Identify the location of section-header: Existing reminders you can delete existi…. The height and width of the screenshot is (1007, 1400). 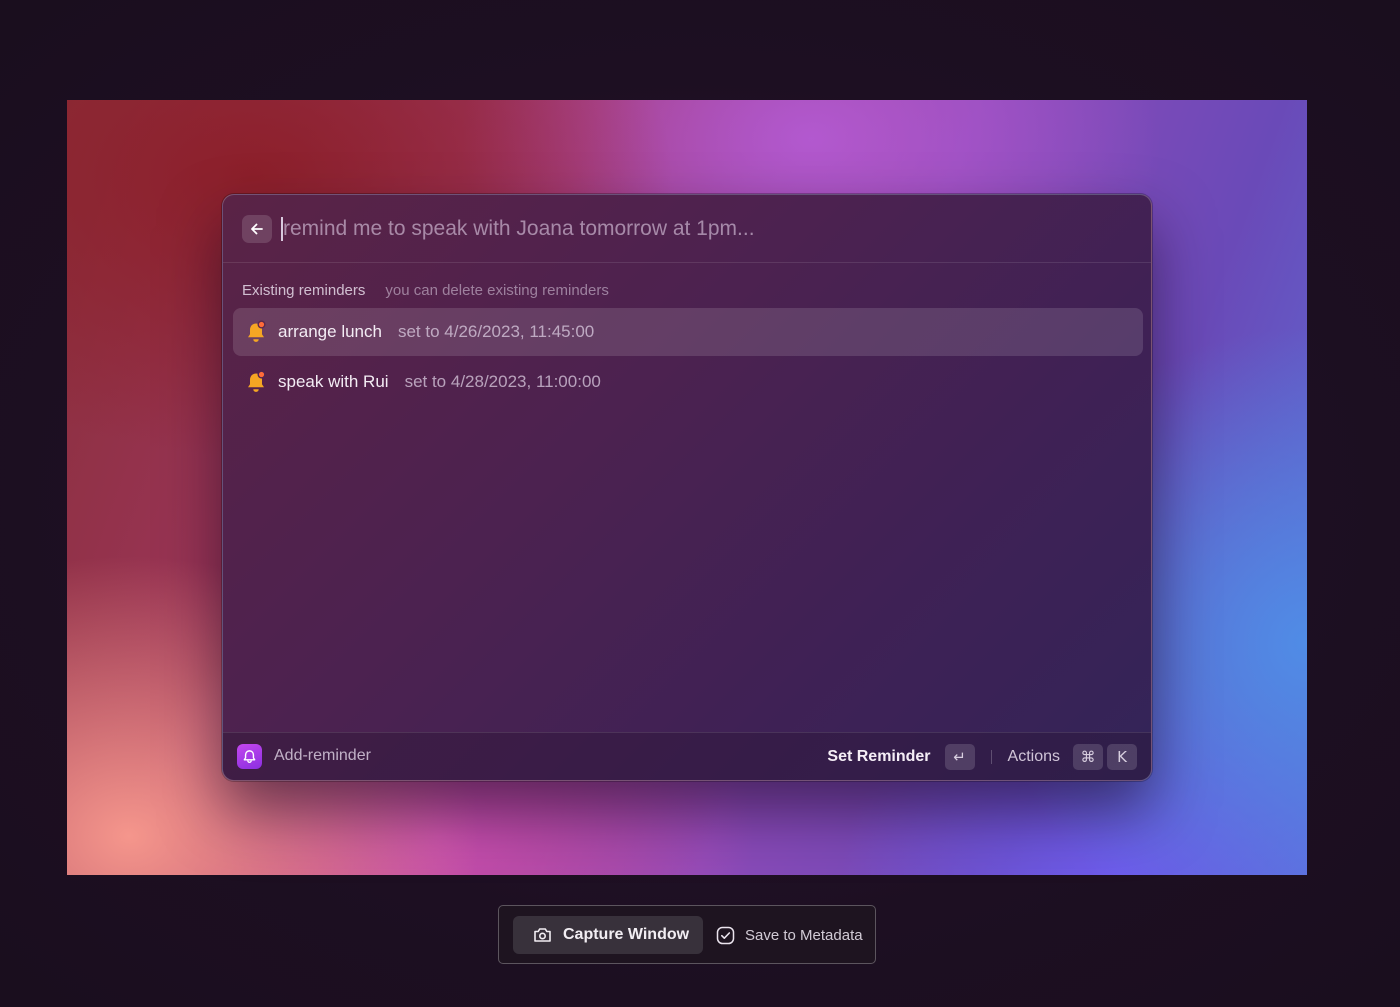
(425, 290).